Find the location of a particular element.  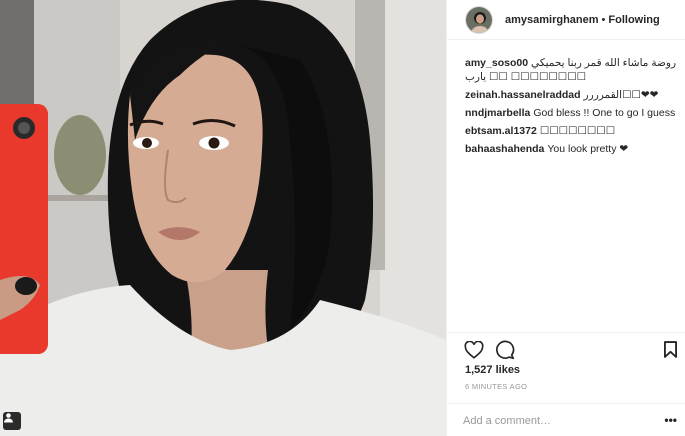

post-header: amysamirghanem • Following is located at coordinates (566, 20).